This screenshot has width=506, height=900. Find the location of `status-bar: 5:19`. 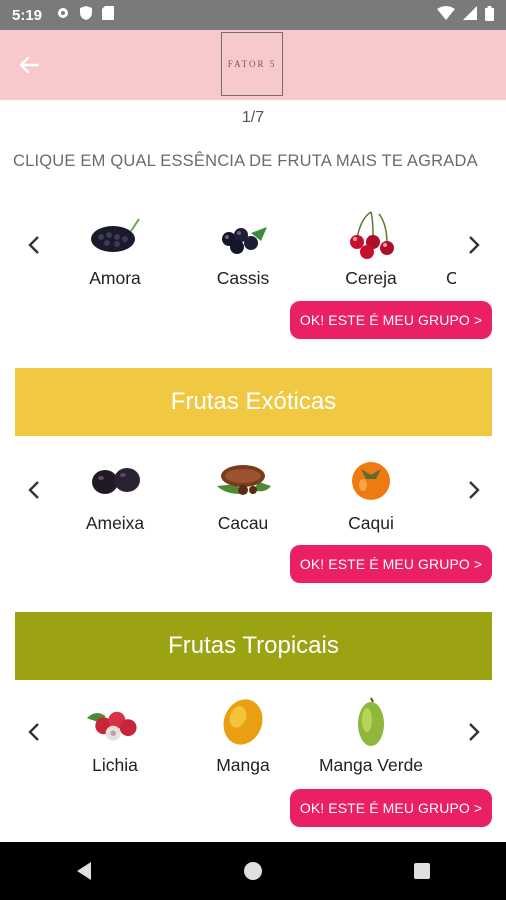

status-bar: 5:19 is located at coordinates (253, 15).